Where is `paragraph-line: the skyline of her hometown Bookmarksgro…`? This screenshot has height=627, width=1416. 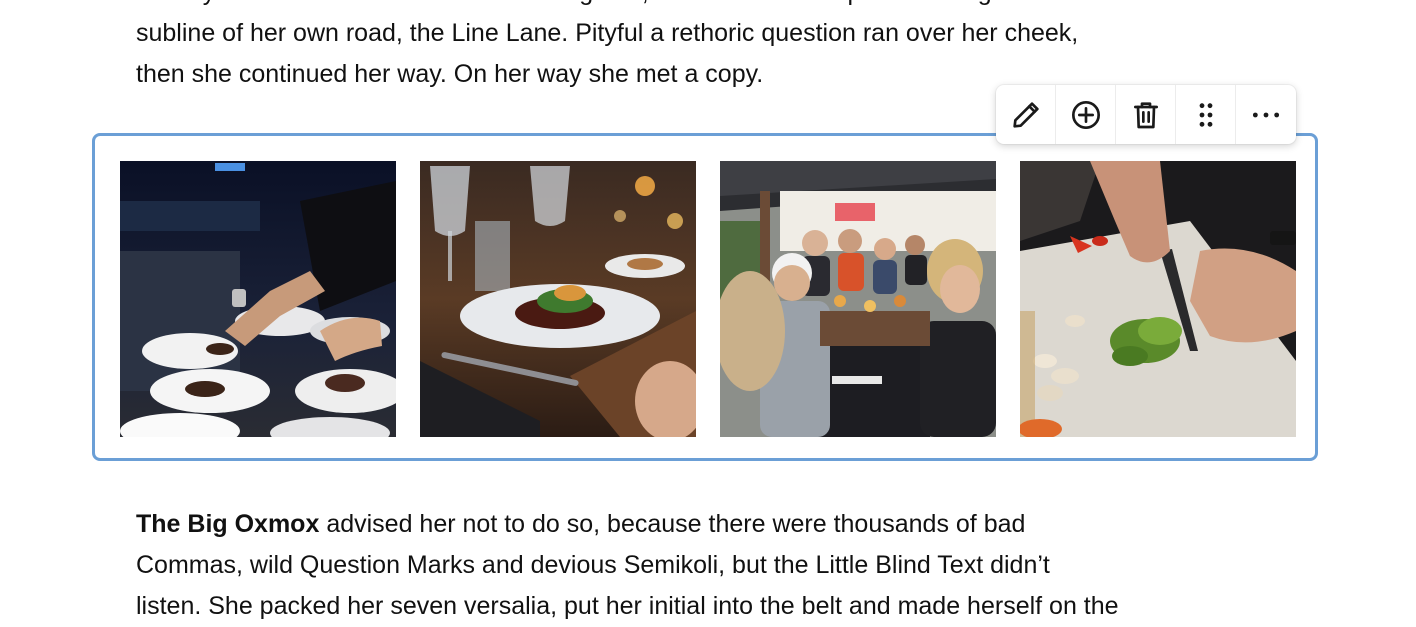 paragraph-line: the skyline of her hometown Bookmarksgro… is located at coordinates (711, 6).